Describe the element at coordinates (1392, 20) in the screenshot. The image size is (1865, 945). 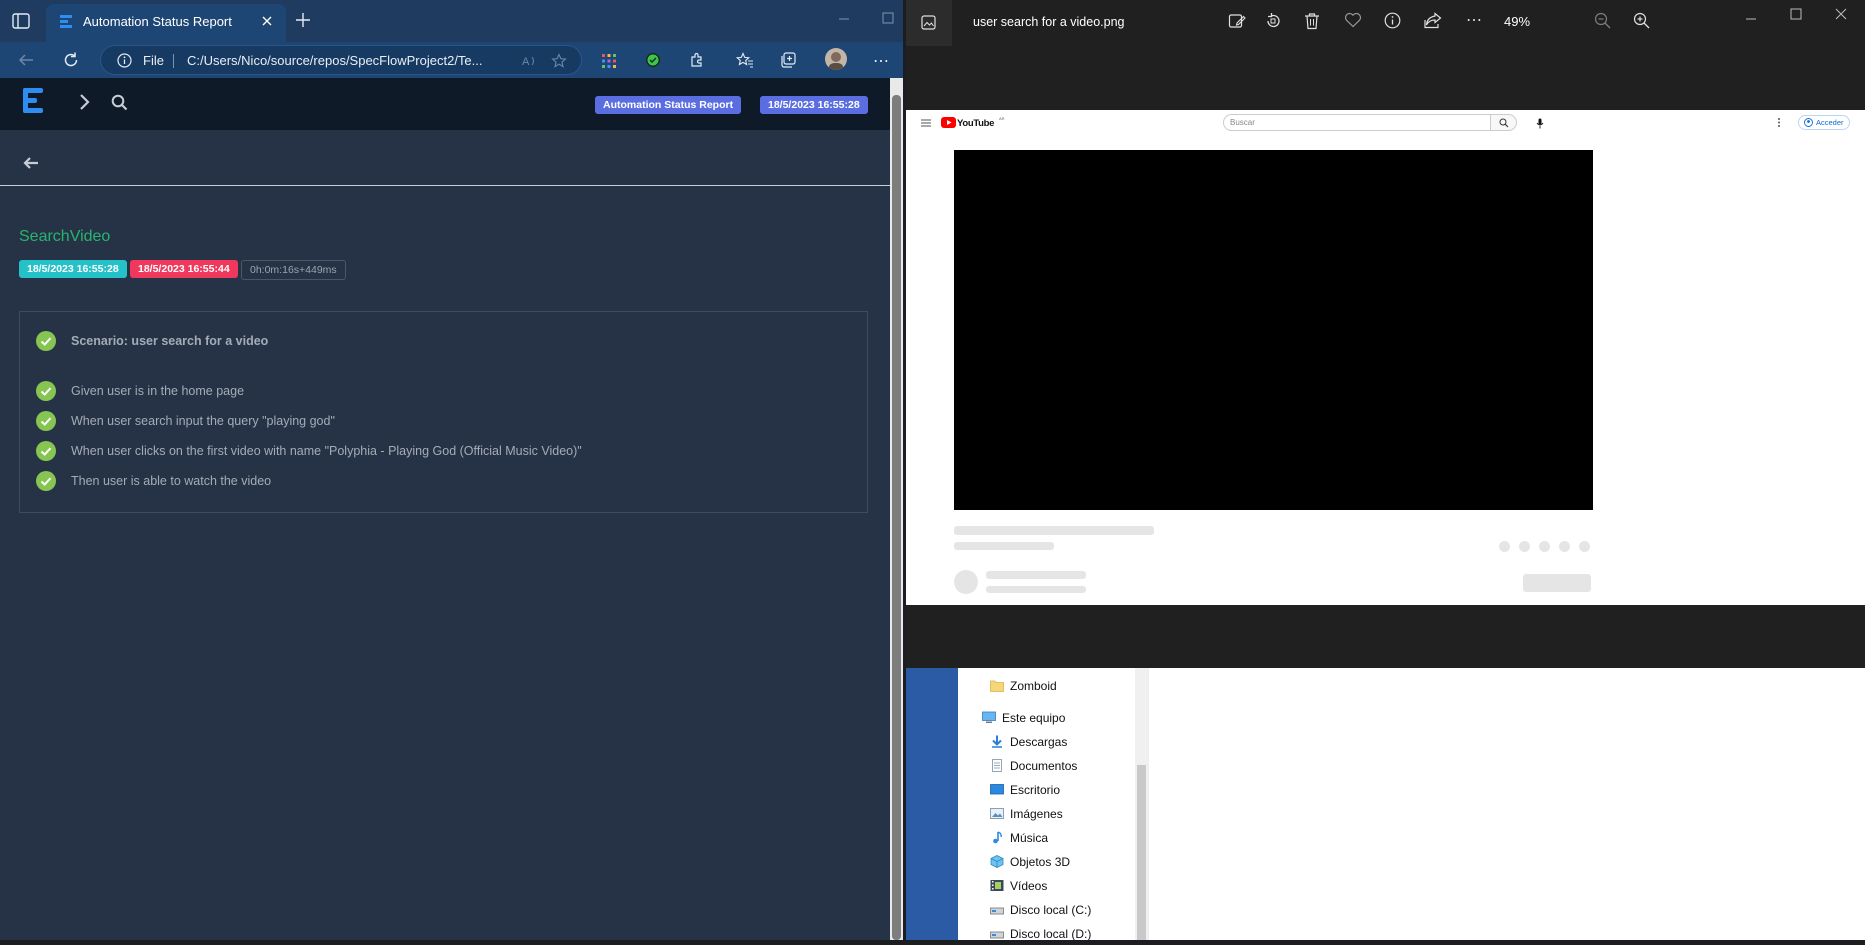
I see `file-info-icon` at that location.